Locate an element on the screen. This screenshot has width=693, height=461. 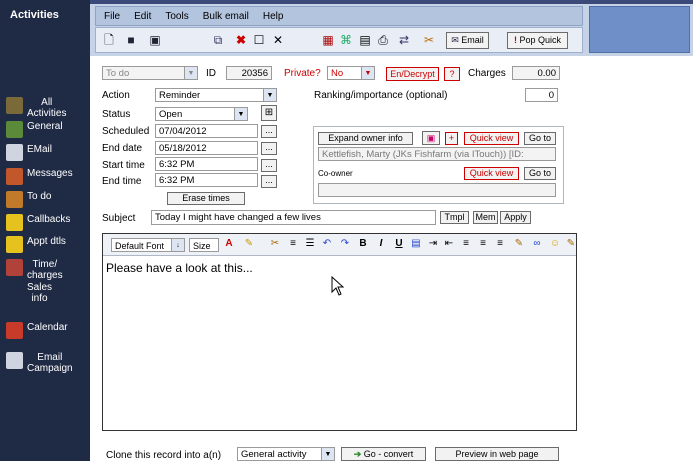
print-icon: ⎙ is located at coordinates (383, 40).